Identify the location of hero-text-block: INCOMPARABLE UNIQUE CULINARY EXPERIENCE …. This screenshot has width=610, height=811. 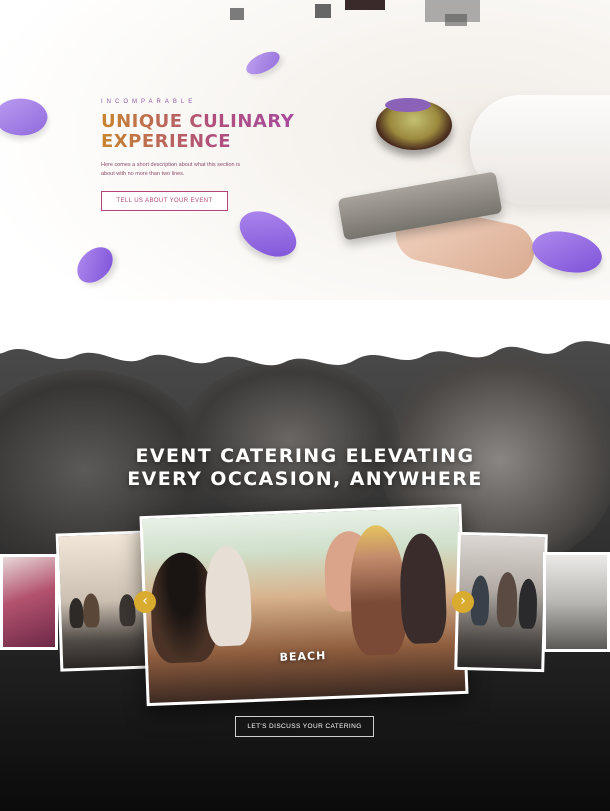
(211, 139).